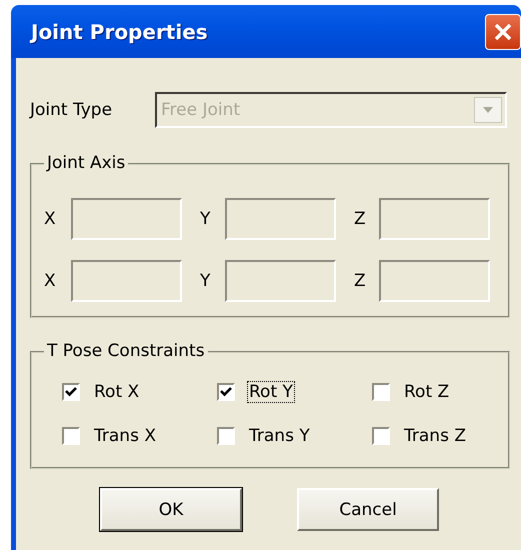 The width and height of the screenshot is (521, 550). What do you see at coordinates (368, 509) in the screenshot?
I see `cancel-button: Cancel` at bounding box center [368, 509].